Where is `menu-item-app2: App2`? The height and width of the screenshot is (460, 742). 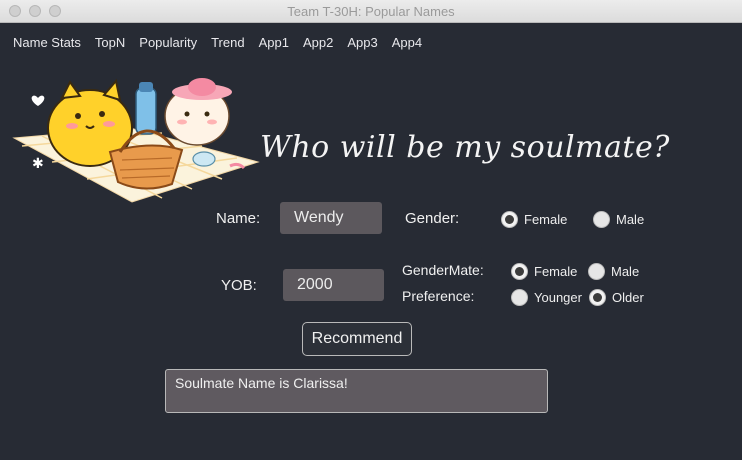 menu-item-app2: App2 is located at coordinates (318, 44).